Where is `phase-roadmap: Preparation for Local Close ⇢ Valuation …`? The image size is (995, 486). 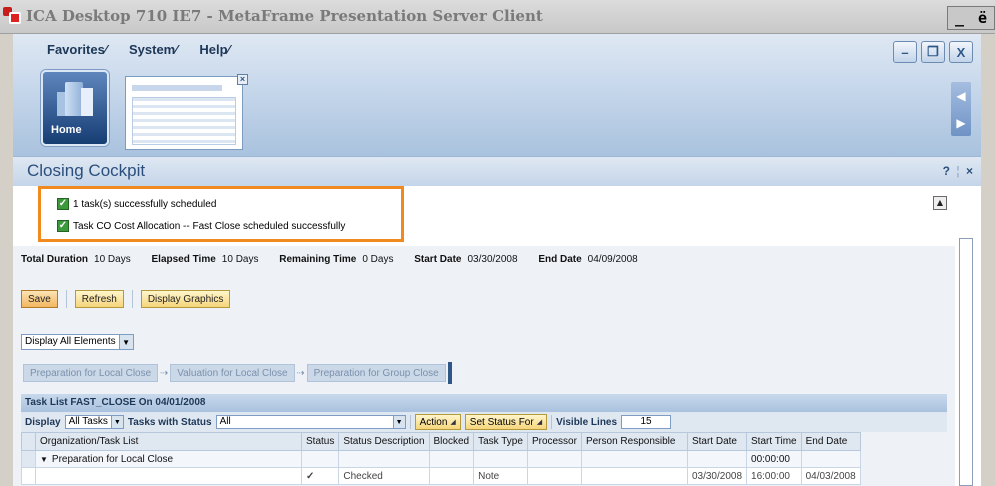
phase-roadmap: Preparation for Local Close ⇢ Valuation … is located at coordinates (237, 373).